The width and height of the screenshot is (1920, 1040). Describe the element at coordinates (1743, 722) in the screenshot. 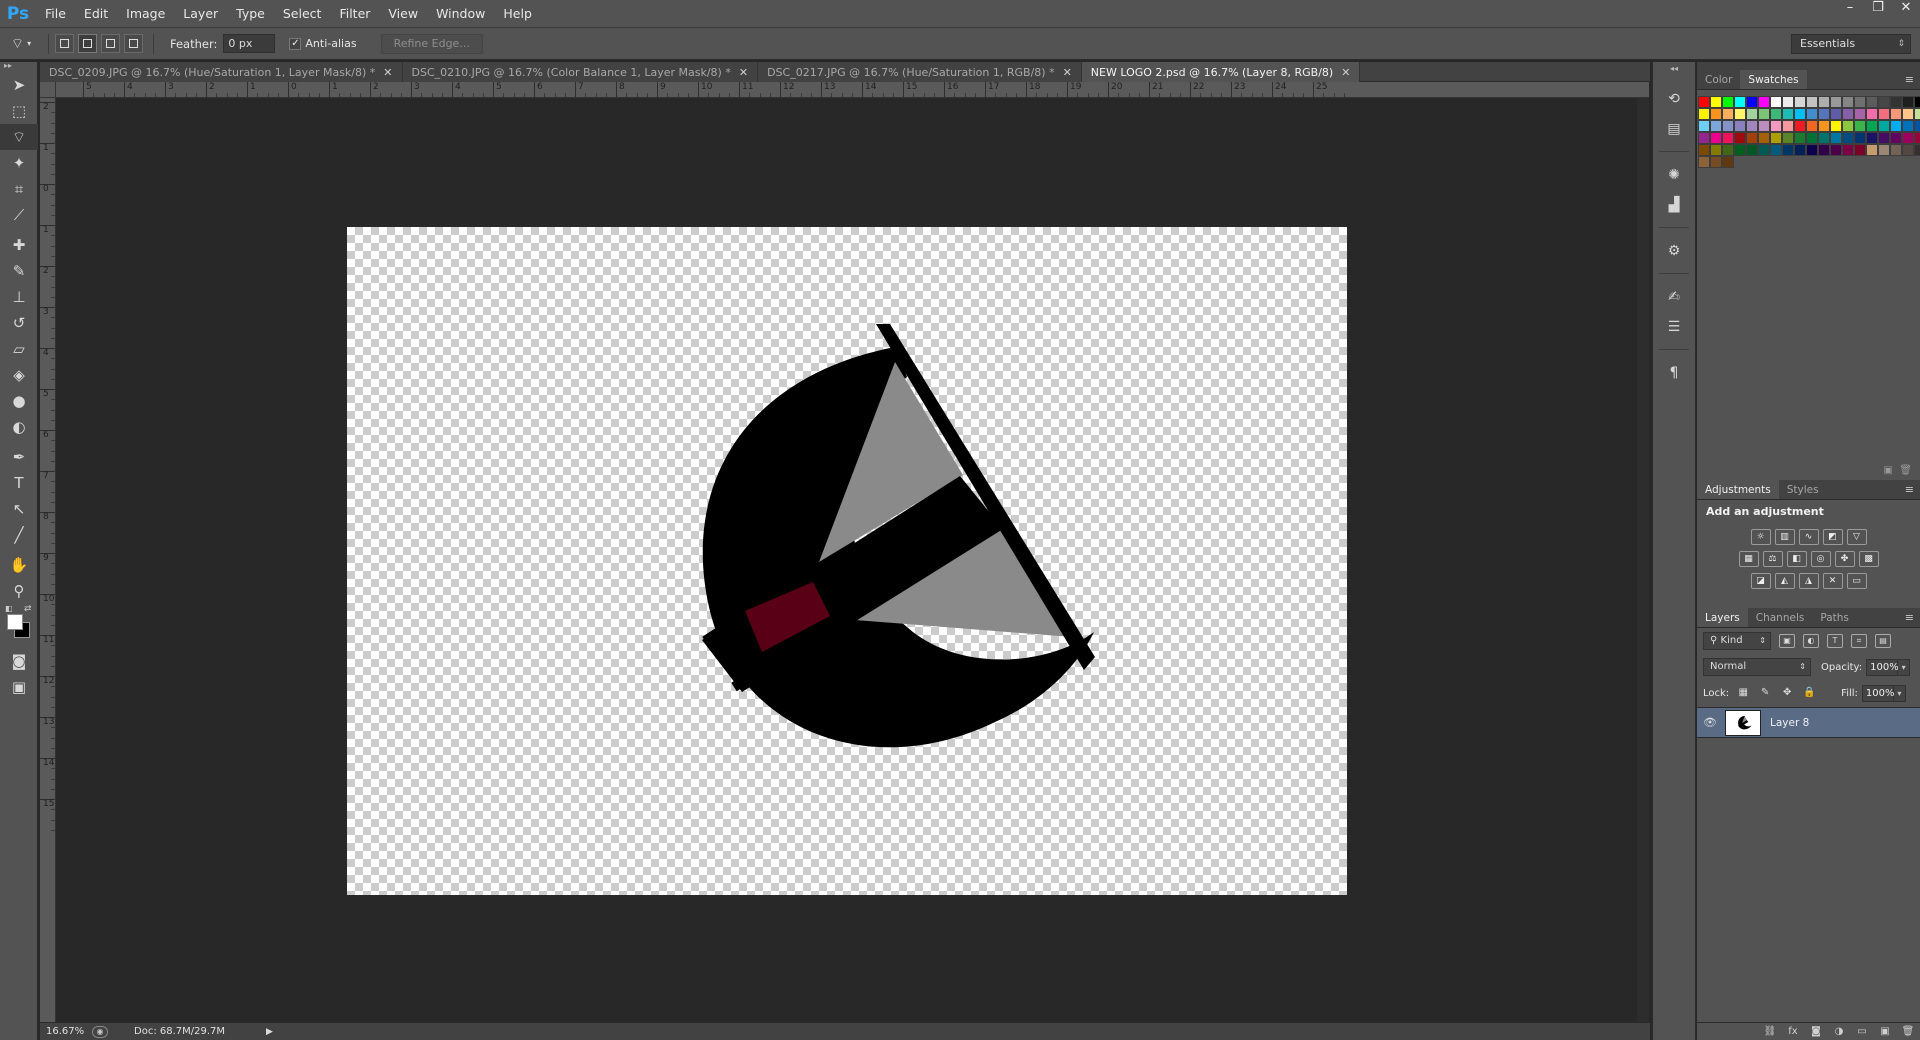

I see `layer-thumbnail` at that location.